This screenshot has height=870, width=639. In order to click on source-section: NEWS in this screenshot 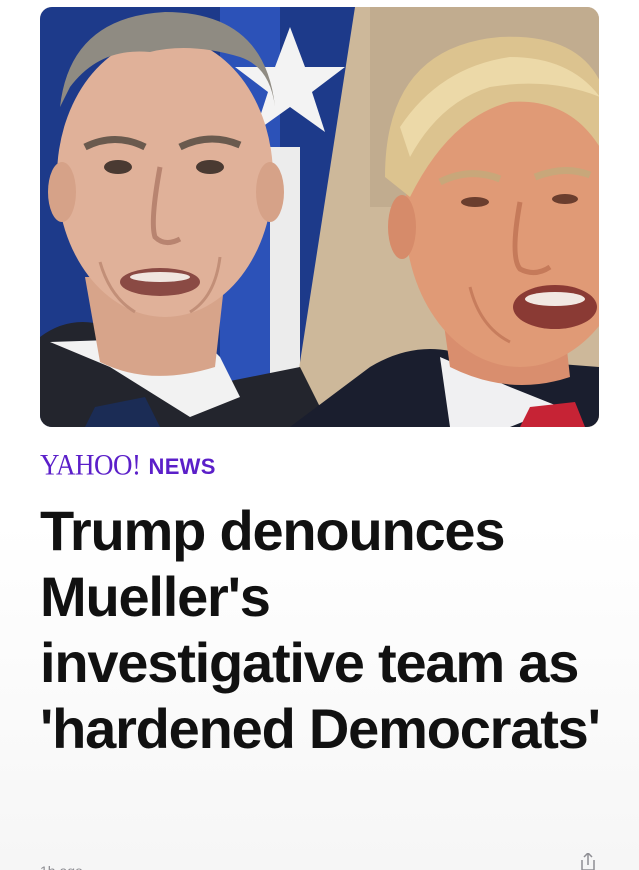, I will do `click(182, 466)`.